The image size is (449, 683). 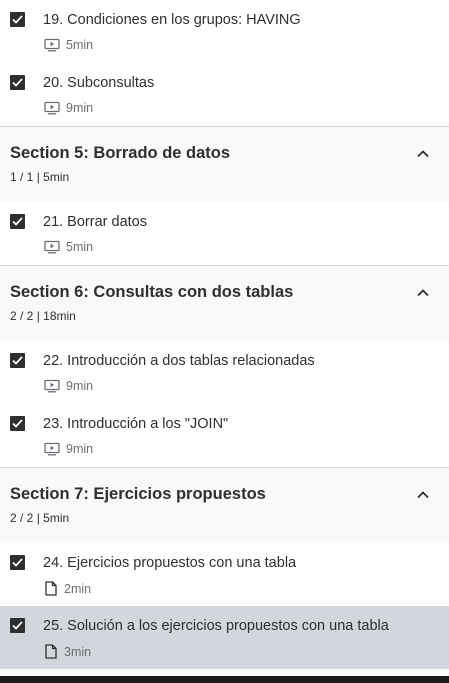 I want to click on section-meta: 2 / 2 | 18min, so click(x=43, y=316).